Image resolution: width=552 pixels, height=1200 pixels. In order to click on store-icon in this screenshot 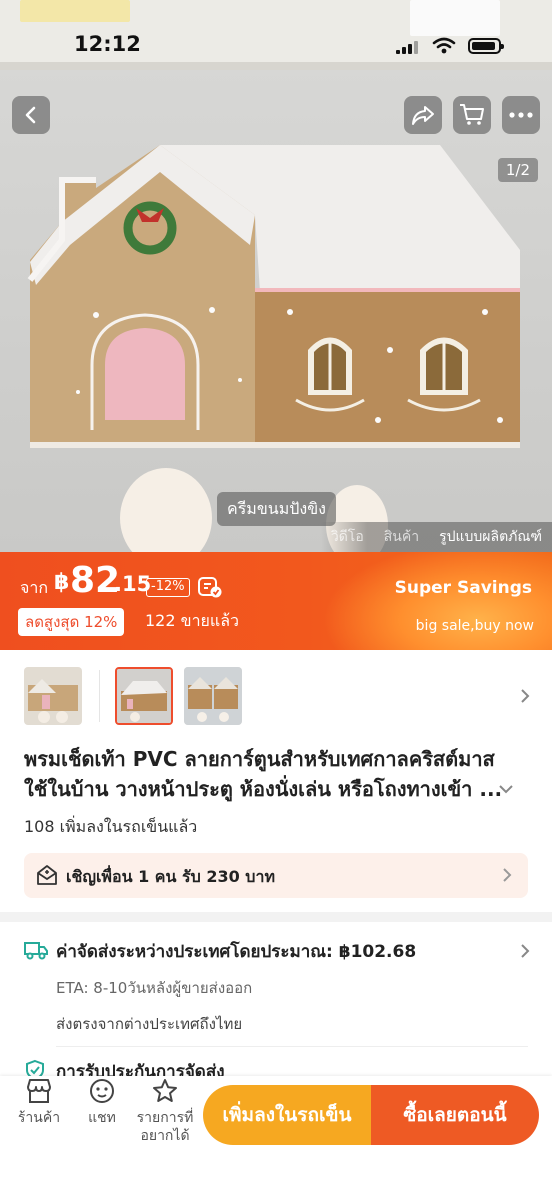, I will do `click(39, 1091)`.